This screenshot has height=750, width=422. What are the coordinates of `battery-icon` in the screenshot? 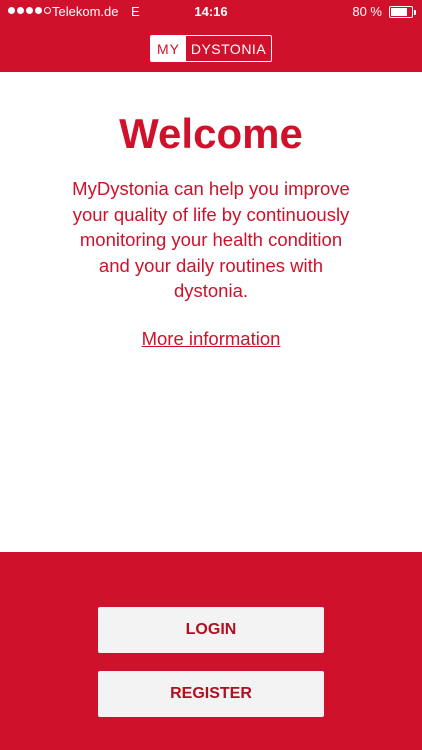 It's located at (401, 12).